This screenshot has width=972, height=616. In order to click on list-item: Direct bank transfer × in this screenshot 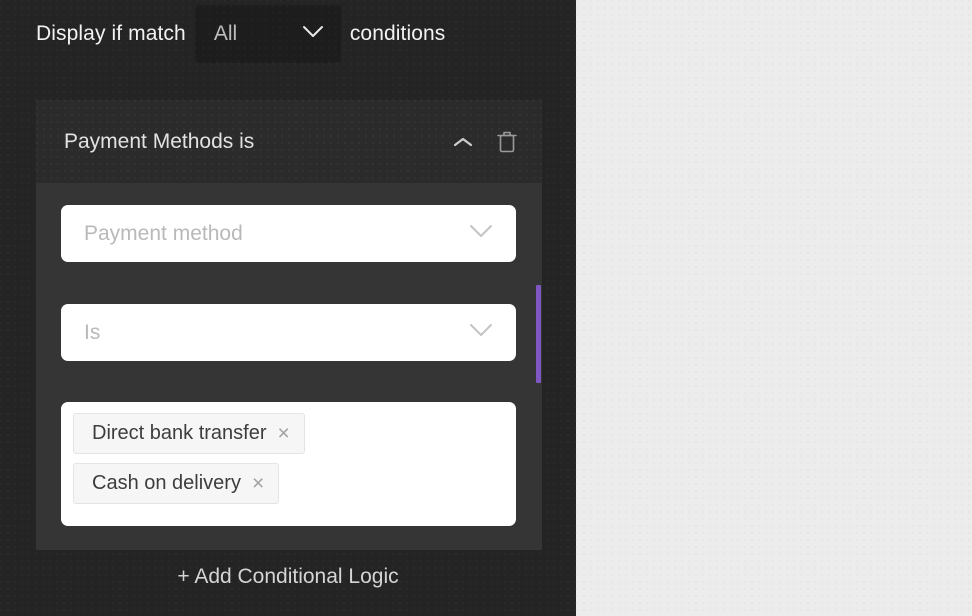, I will do `click(189, 433)`.